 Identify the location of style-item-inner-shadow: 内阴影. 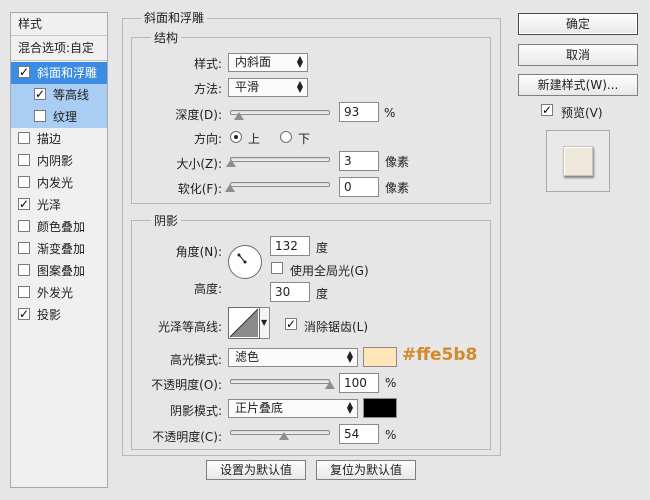
(59, 161).